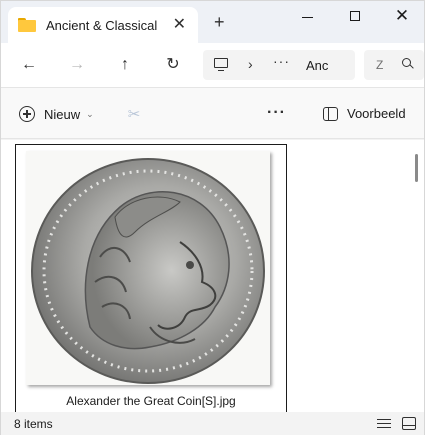 The width and height of the screenshot is (425, 435). What do you see at coordinates (33, 424) in the screenshot?
I see `item-count: 8 items` at bounding box center [33, 424].